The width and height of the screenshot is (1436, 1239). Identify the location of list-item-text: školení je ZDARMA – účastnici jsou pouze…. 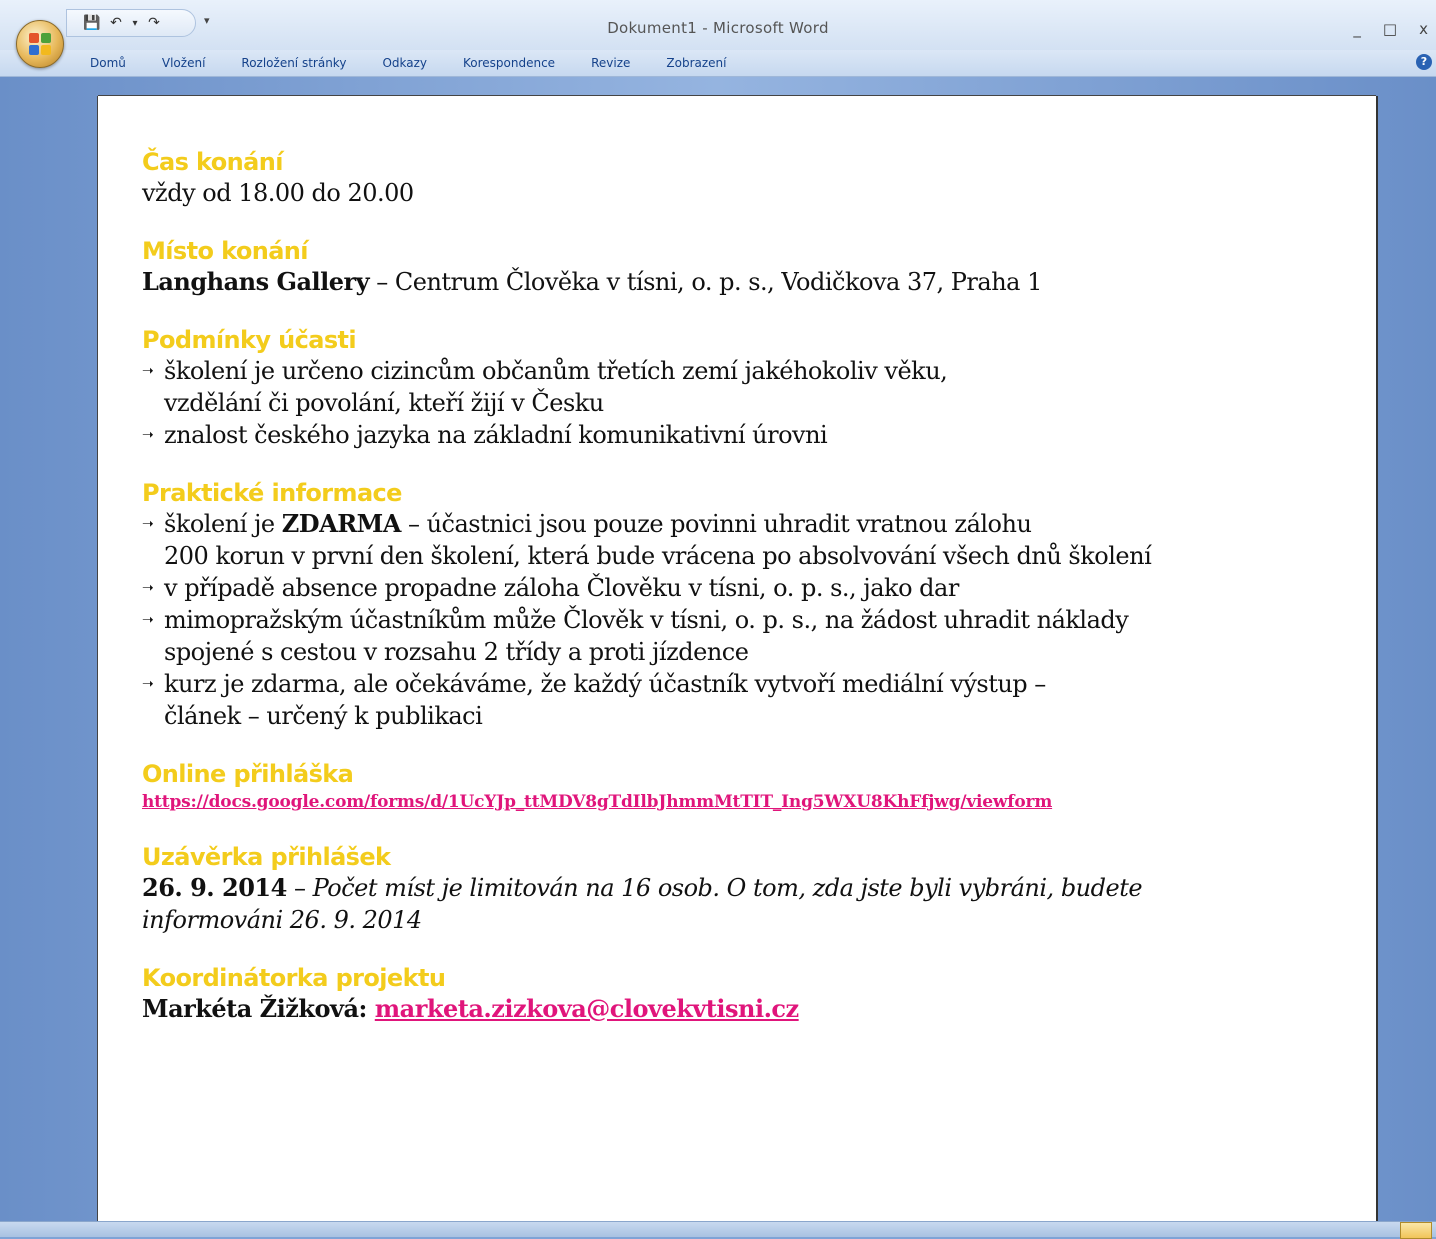
(658, 539).